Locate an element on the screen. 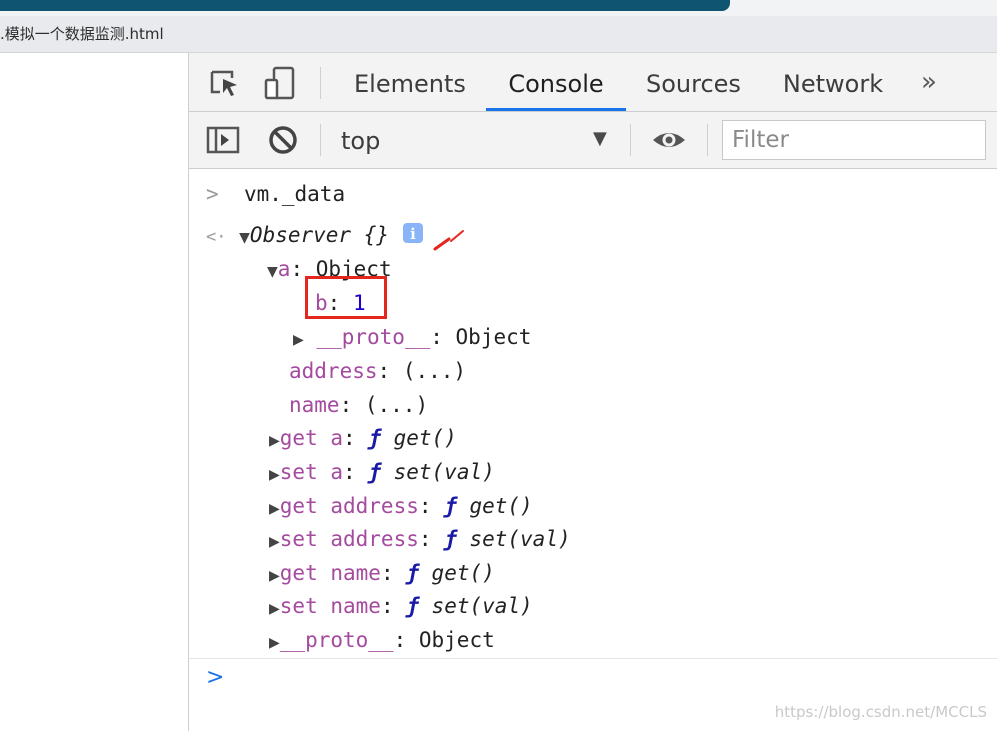 This screenshot has height=731, width=997. property-key: name is located at coordinates (314, 405).